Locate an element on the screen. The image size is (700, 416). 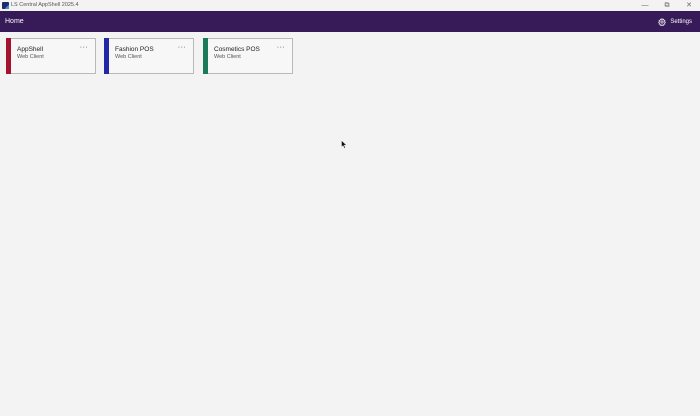
tile-name: AppShell is located at coordinates (30, 49).